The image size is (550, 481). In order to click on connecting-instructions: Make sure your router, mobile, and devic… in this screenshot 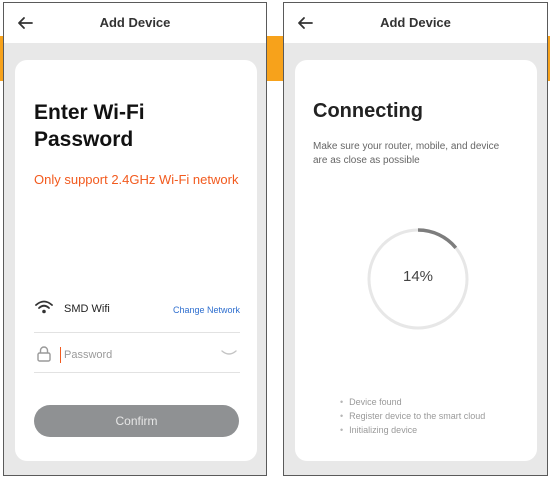, I will do `click(406, 153)`.